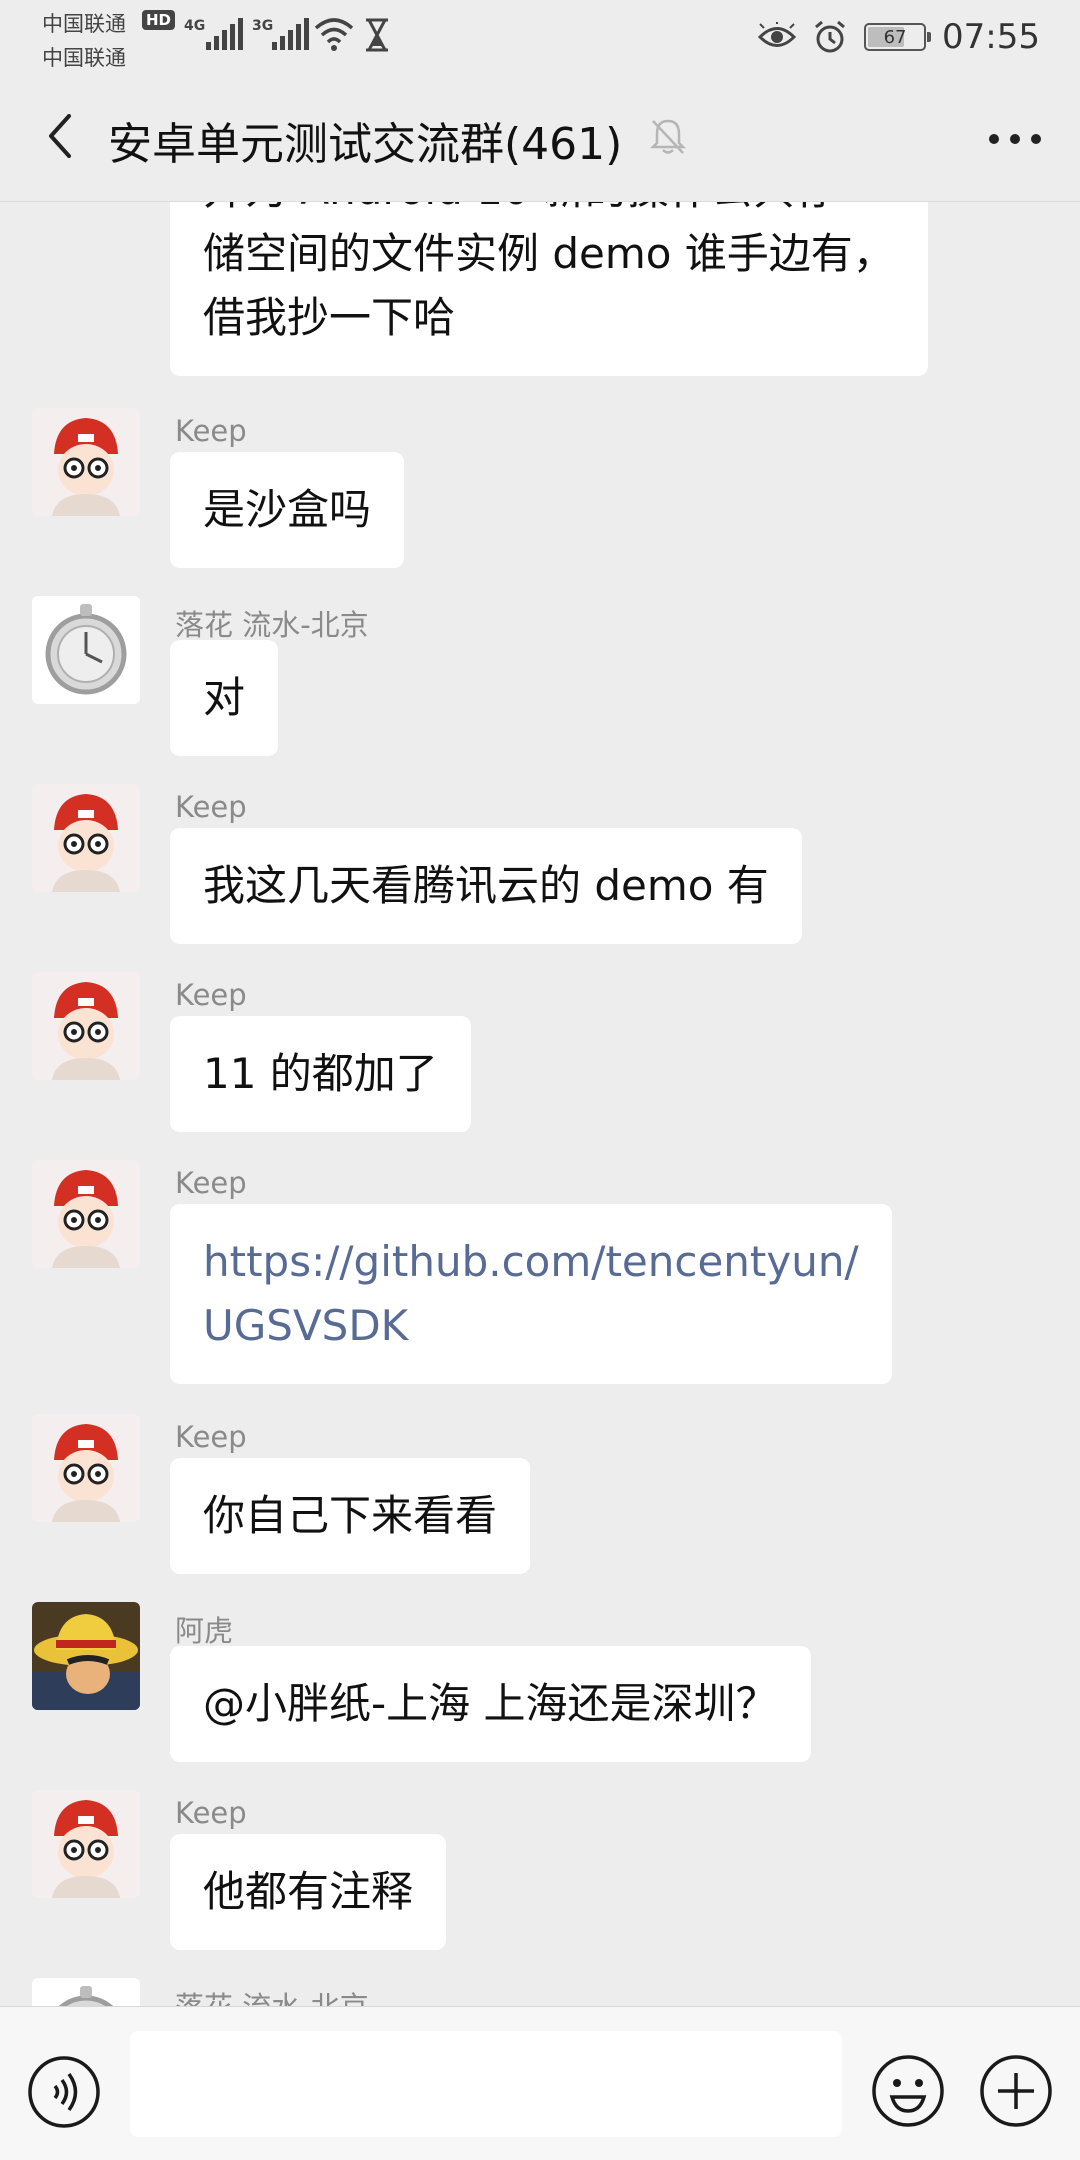 This screenshot has height=2160, width=1080. What do you see at coordinates (830, 36) in the screenshot?
I see `alarm-icon` at bounding box center [830, 36].